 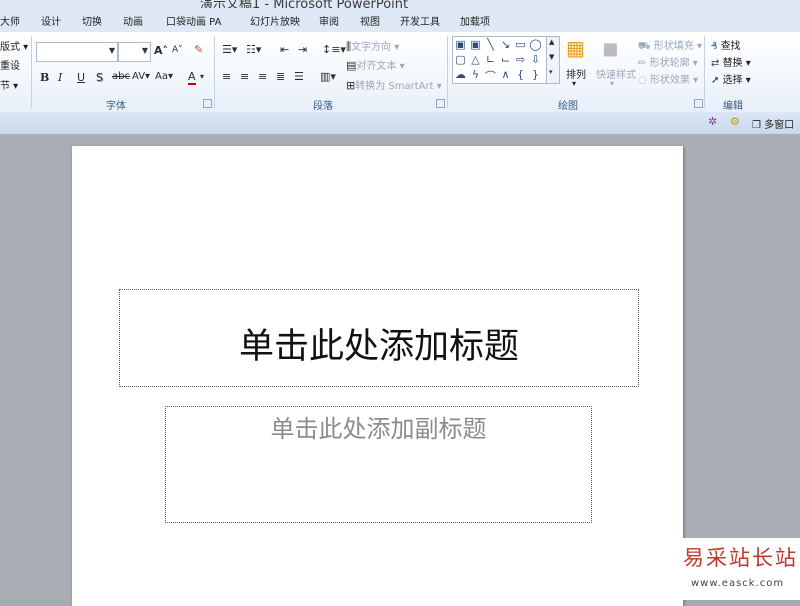 I want to click on align-center-icon: ≡, so click(x=244, y=76).